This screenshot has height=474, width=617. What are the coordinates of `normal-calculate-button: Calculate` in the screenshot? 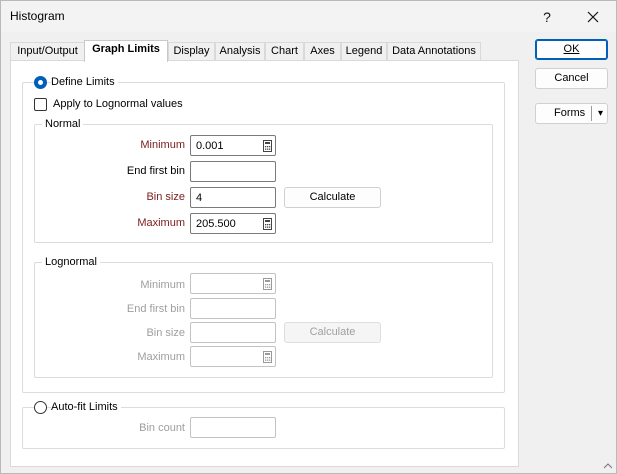 It's located at (332, 197).